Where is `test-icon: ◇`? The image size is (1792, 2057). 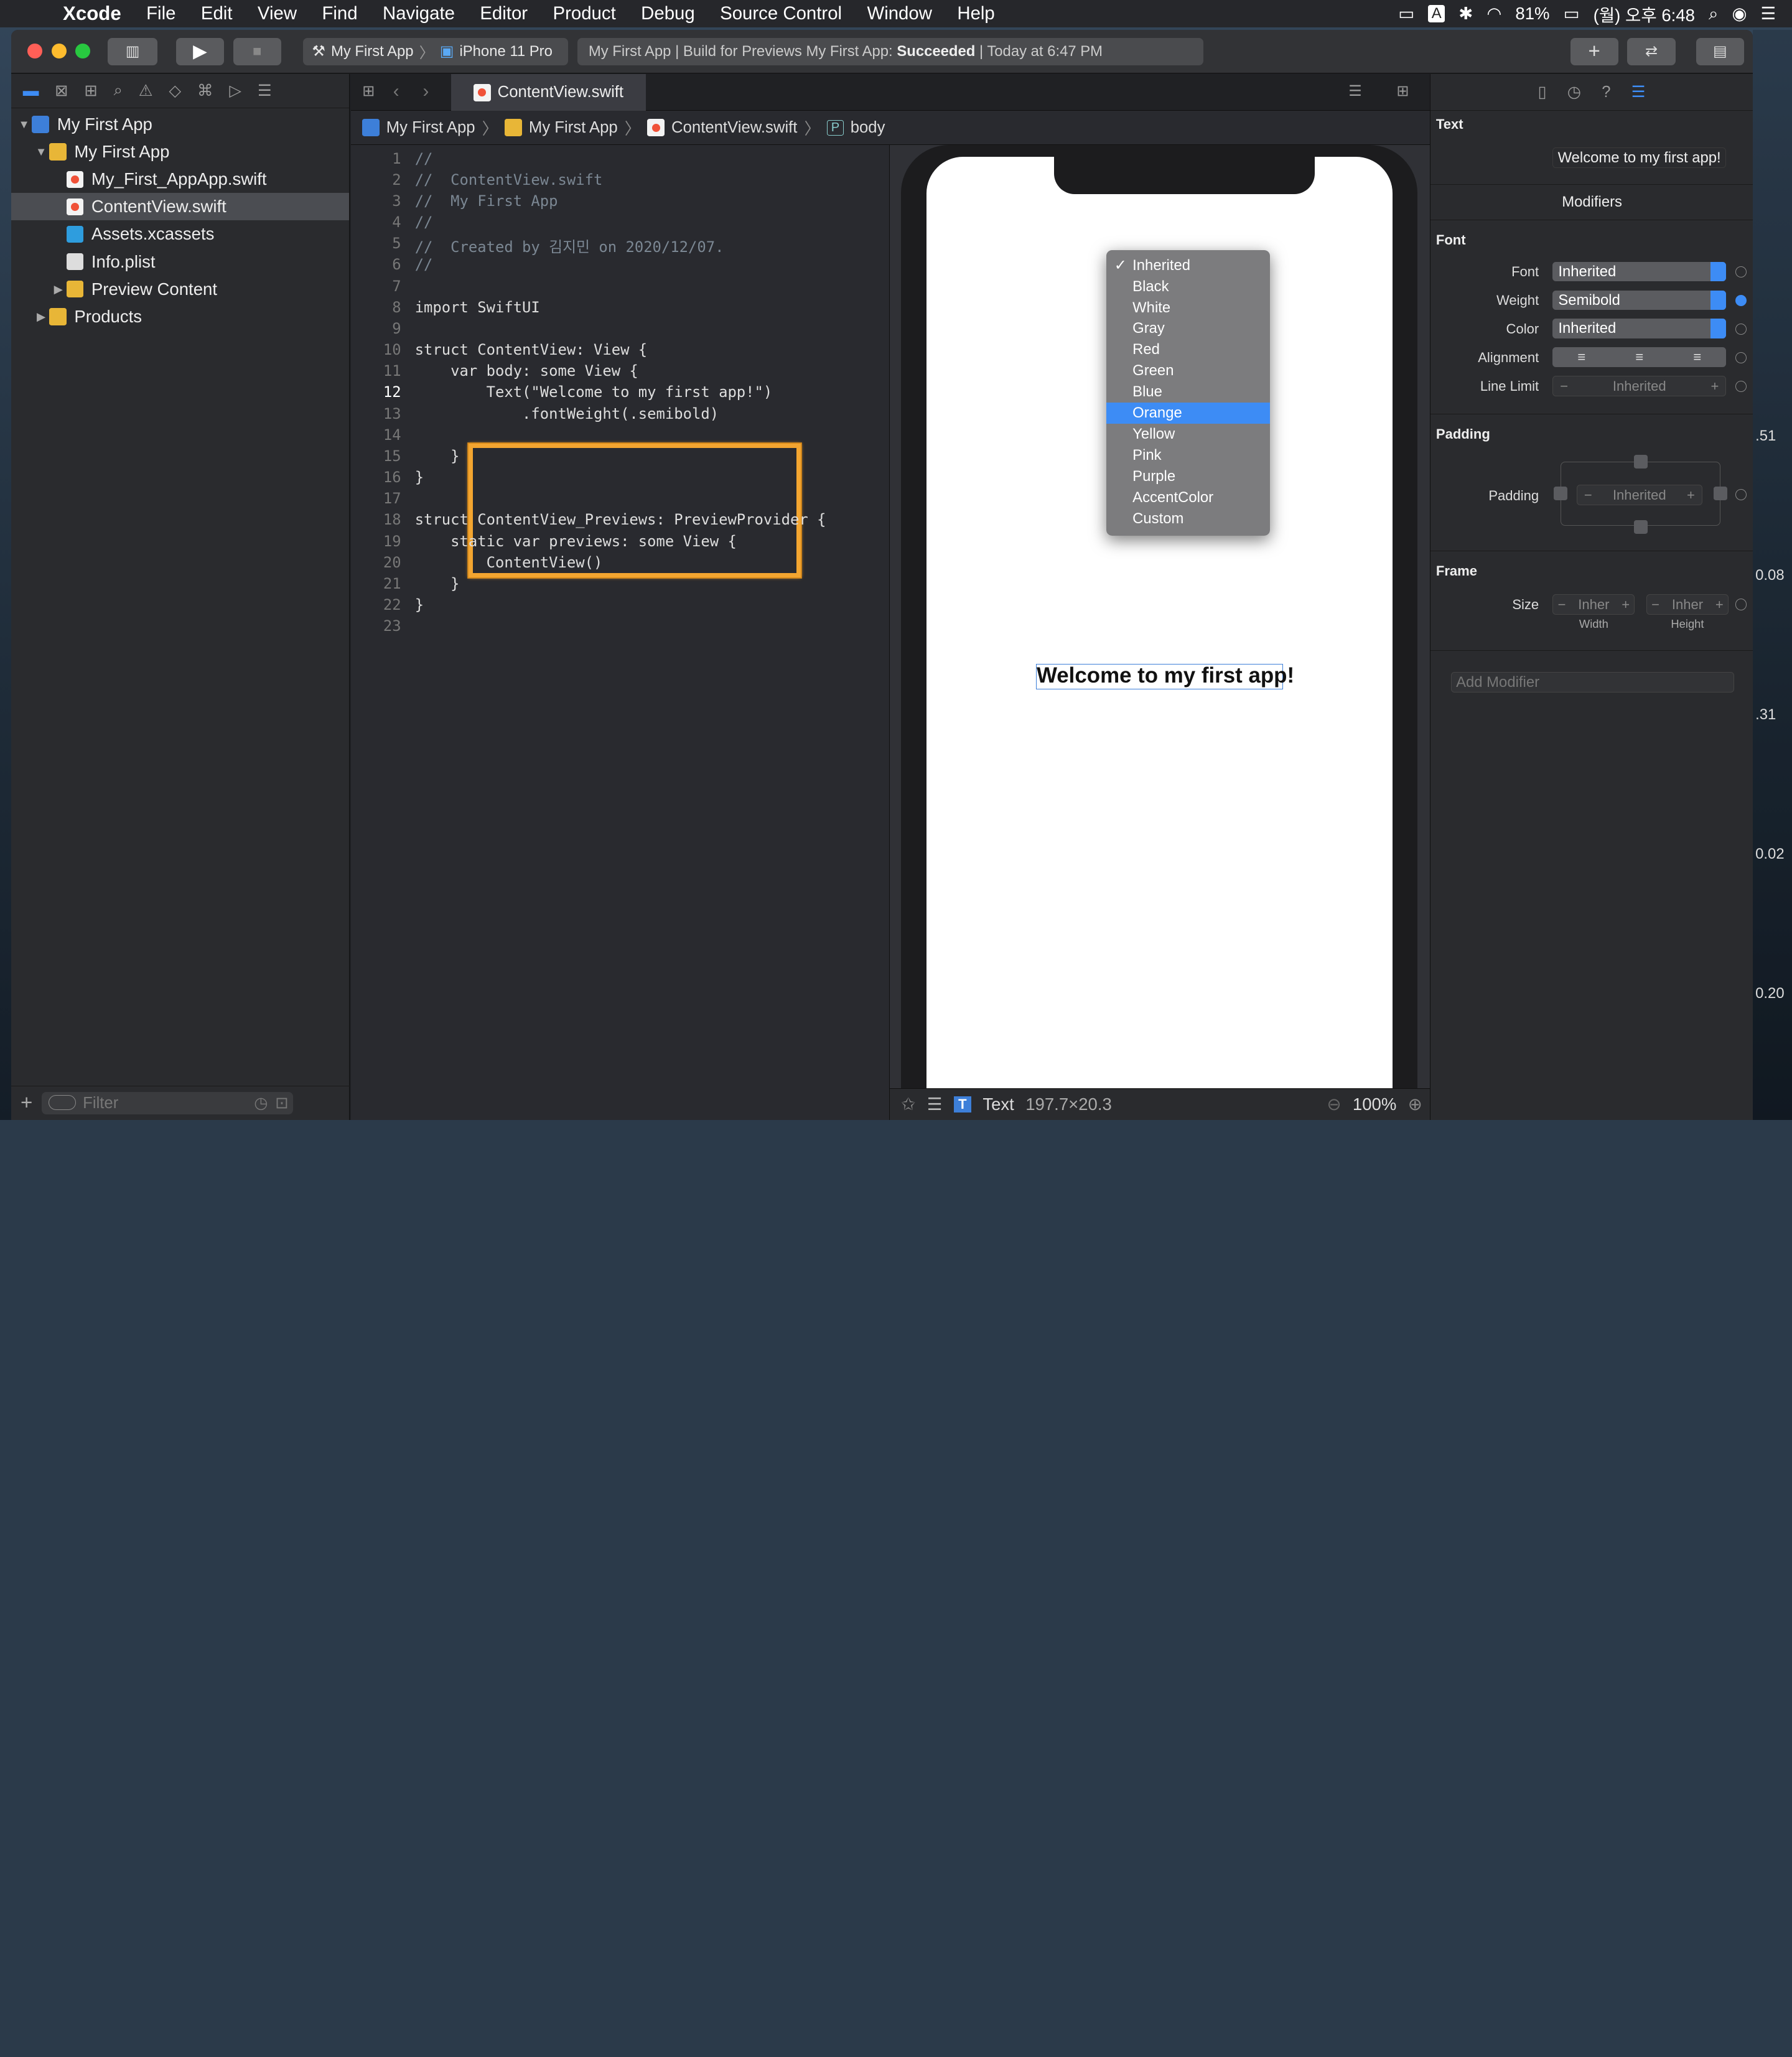 test-icon: ◇ is located at coordinates (175, 91).